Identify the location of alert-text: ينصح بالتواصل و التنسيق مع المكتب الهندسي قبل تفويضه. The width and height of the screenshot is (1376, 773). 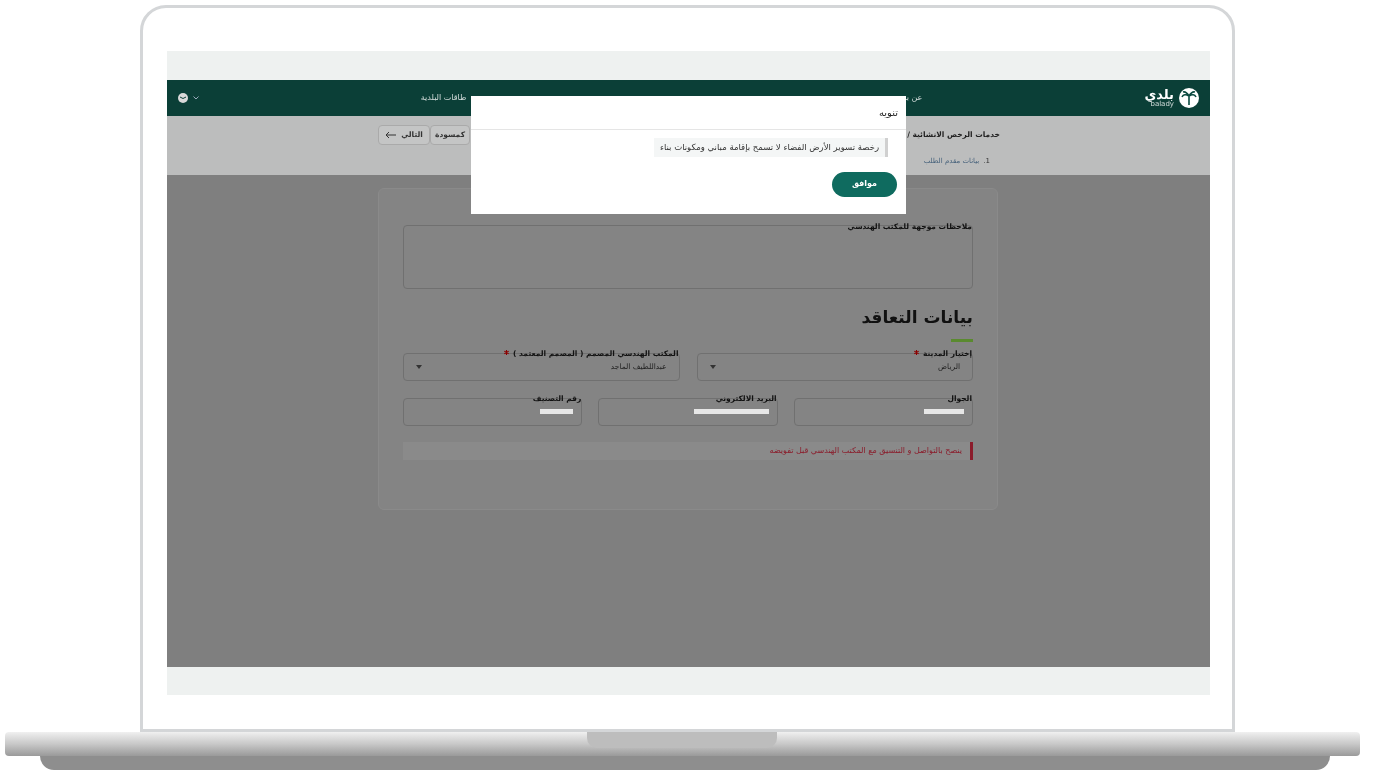
(865, 450).